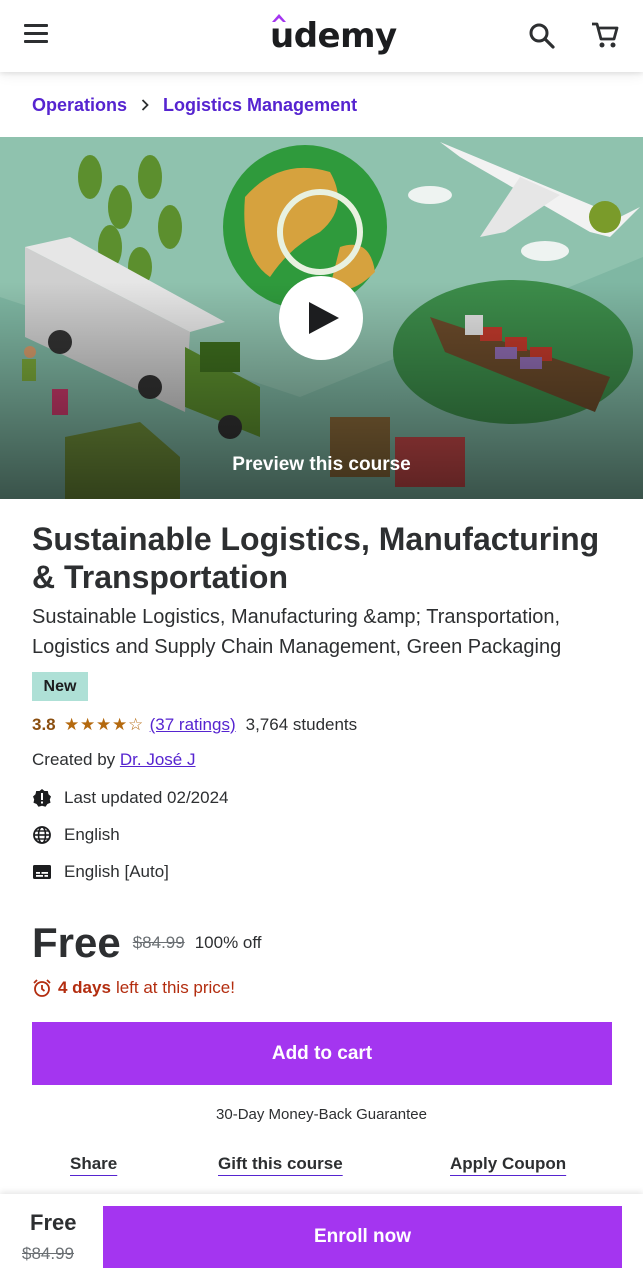 The height and width of the screenshot is (1280, 643). What do you see at coordinates (605, 35) in the screenshot?
I see `cart-icon` at bounding box center [605, 35].